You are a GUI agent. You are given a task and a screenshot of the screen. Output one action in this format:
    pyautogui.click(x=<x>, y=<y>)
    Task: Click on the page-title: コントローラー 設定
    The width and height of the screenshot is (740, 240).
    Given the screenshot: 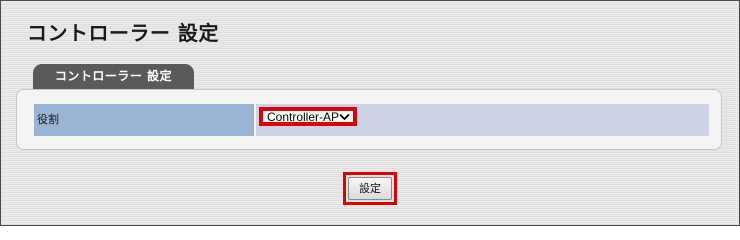 What is the action you would take?
    pyautogui.click(x=123, y=33)
    